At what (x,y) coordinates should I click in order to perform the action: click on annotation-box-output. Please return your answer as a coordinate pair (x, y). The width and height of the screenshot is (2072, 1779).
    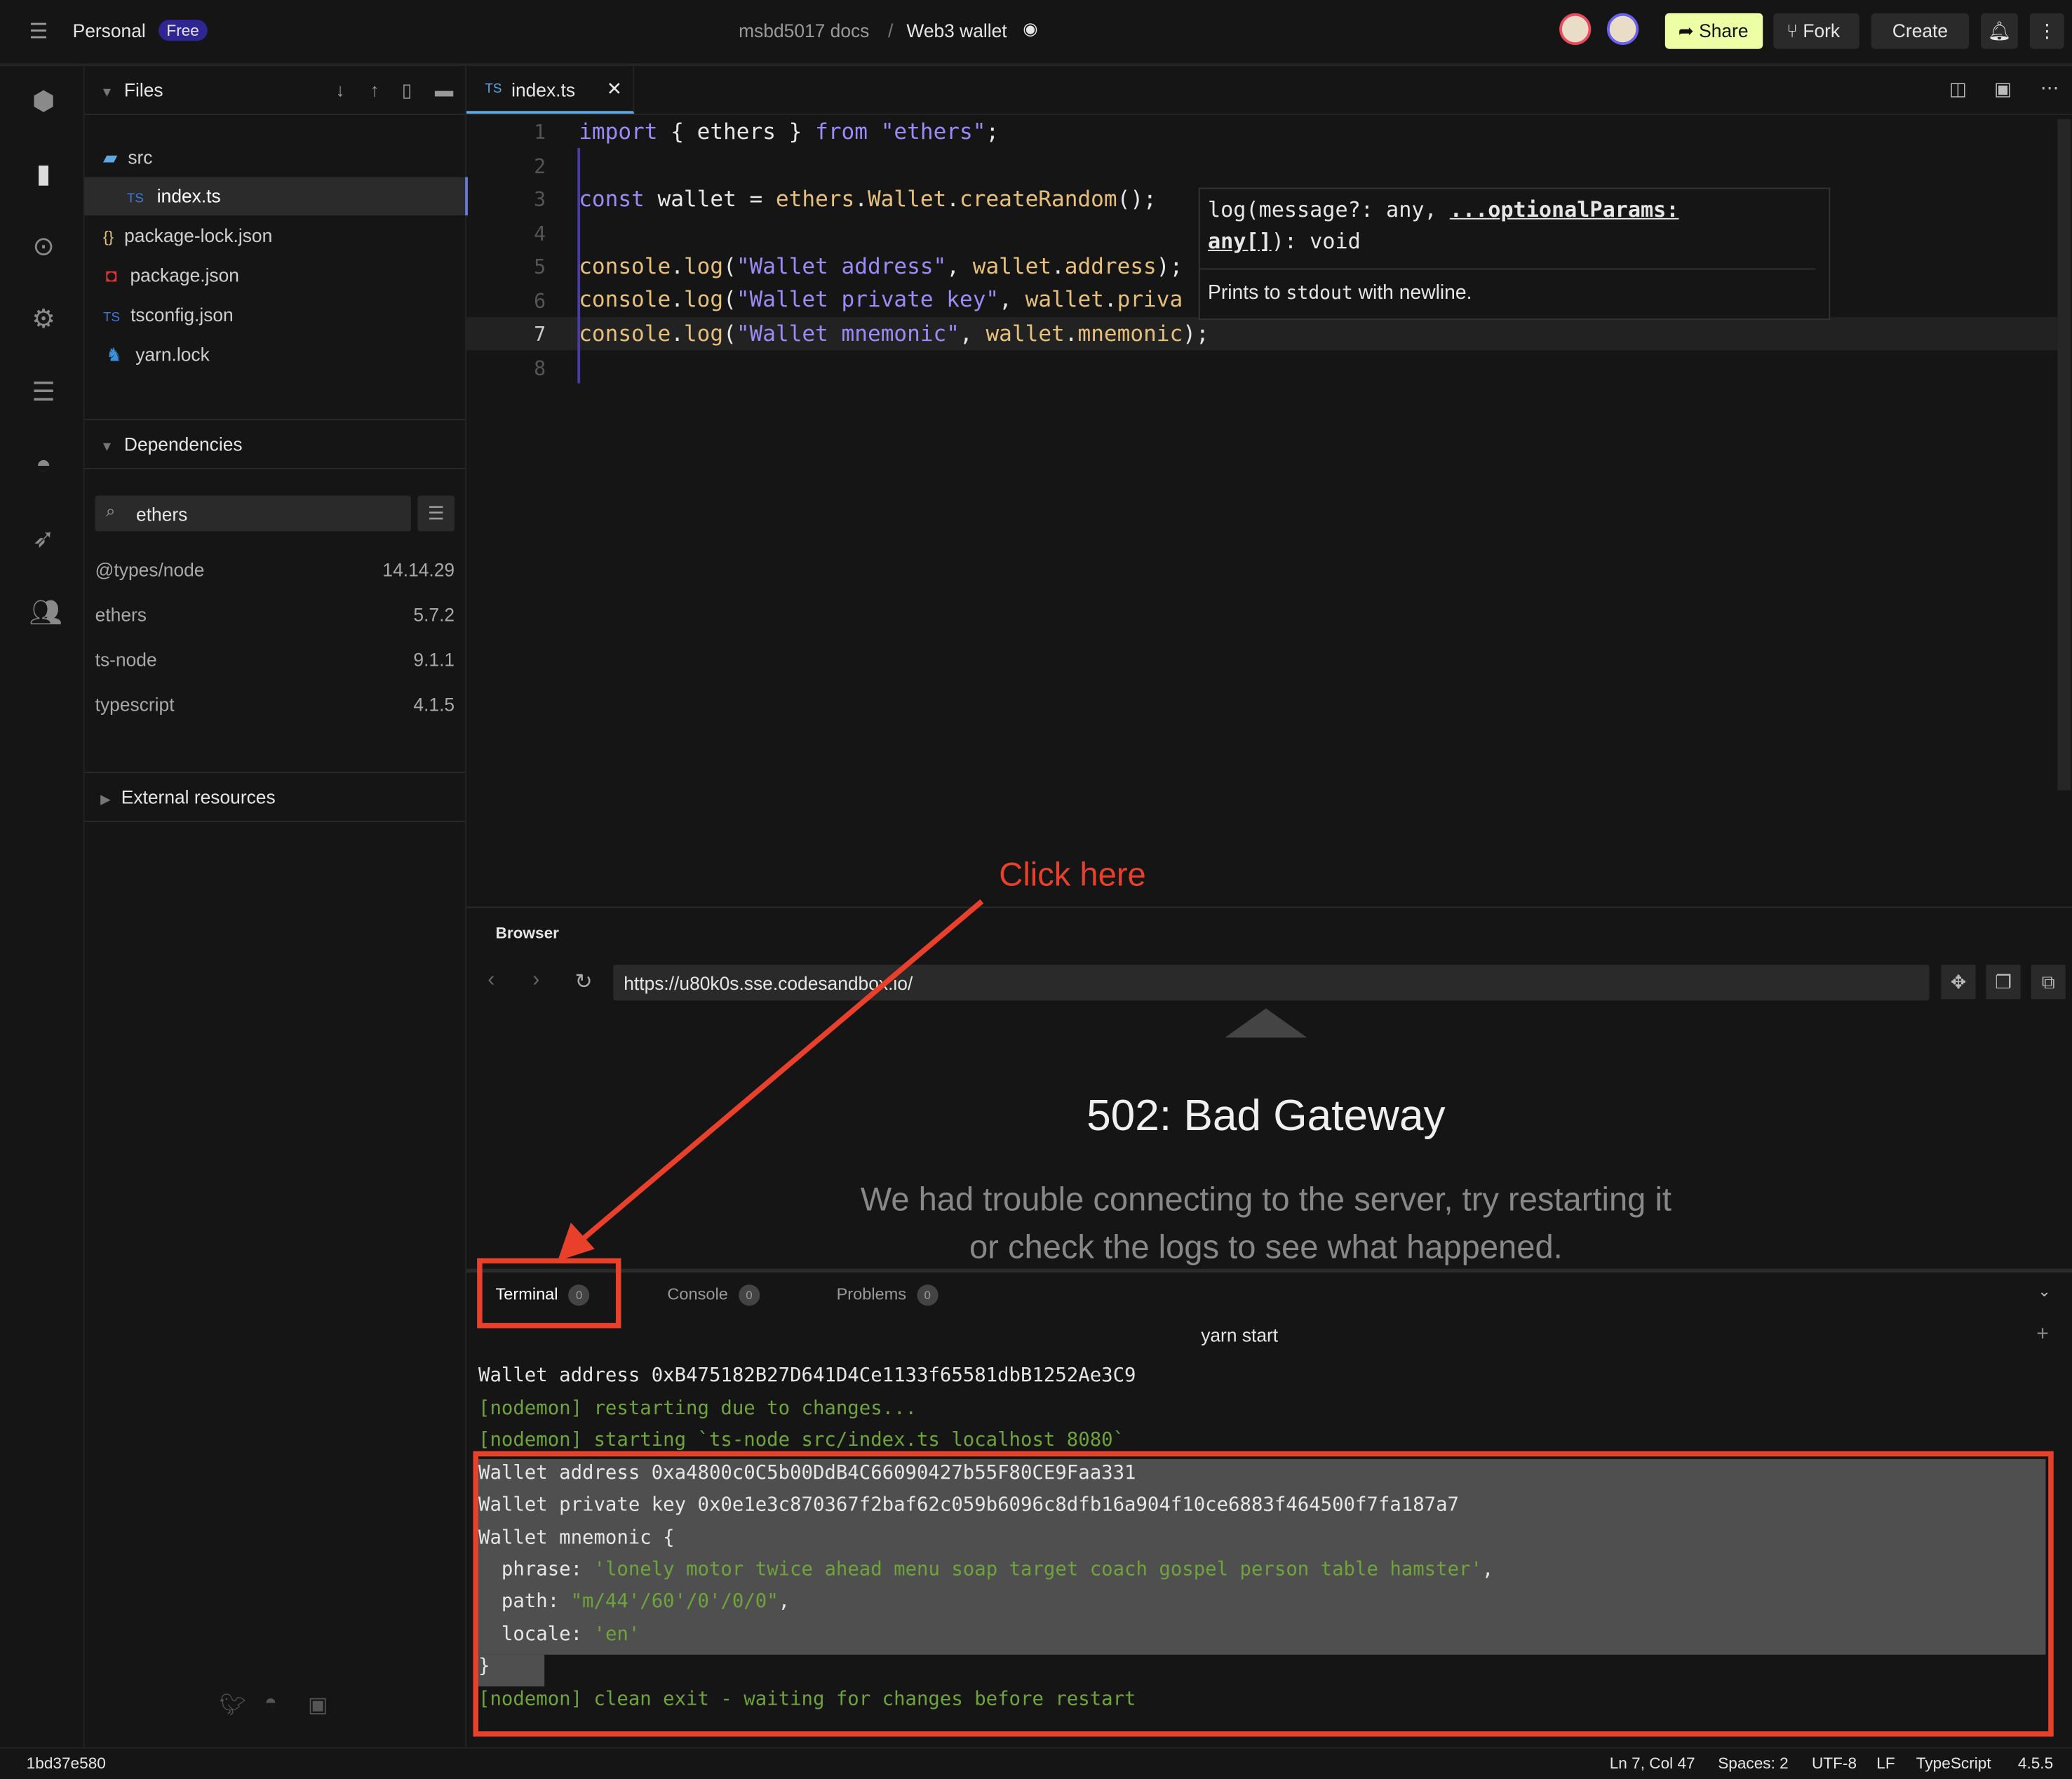
    Looking at the image, I should click on (1263, 1594).